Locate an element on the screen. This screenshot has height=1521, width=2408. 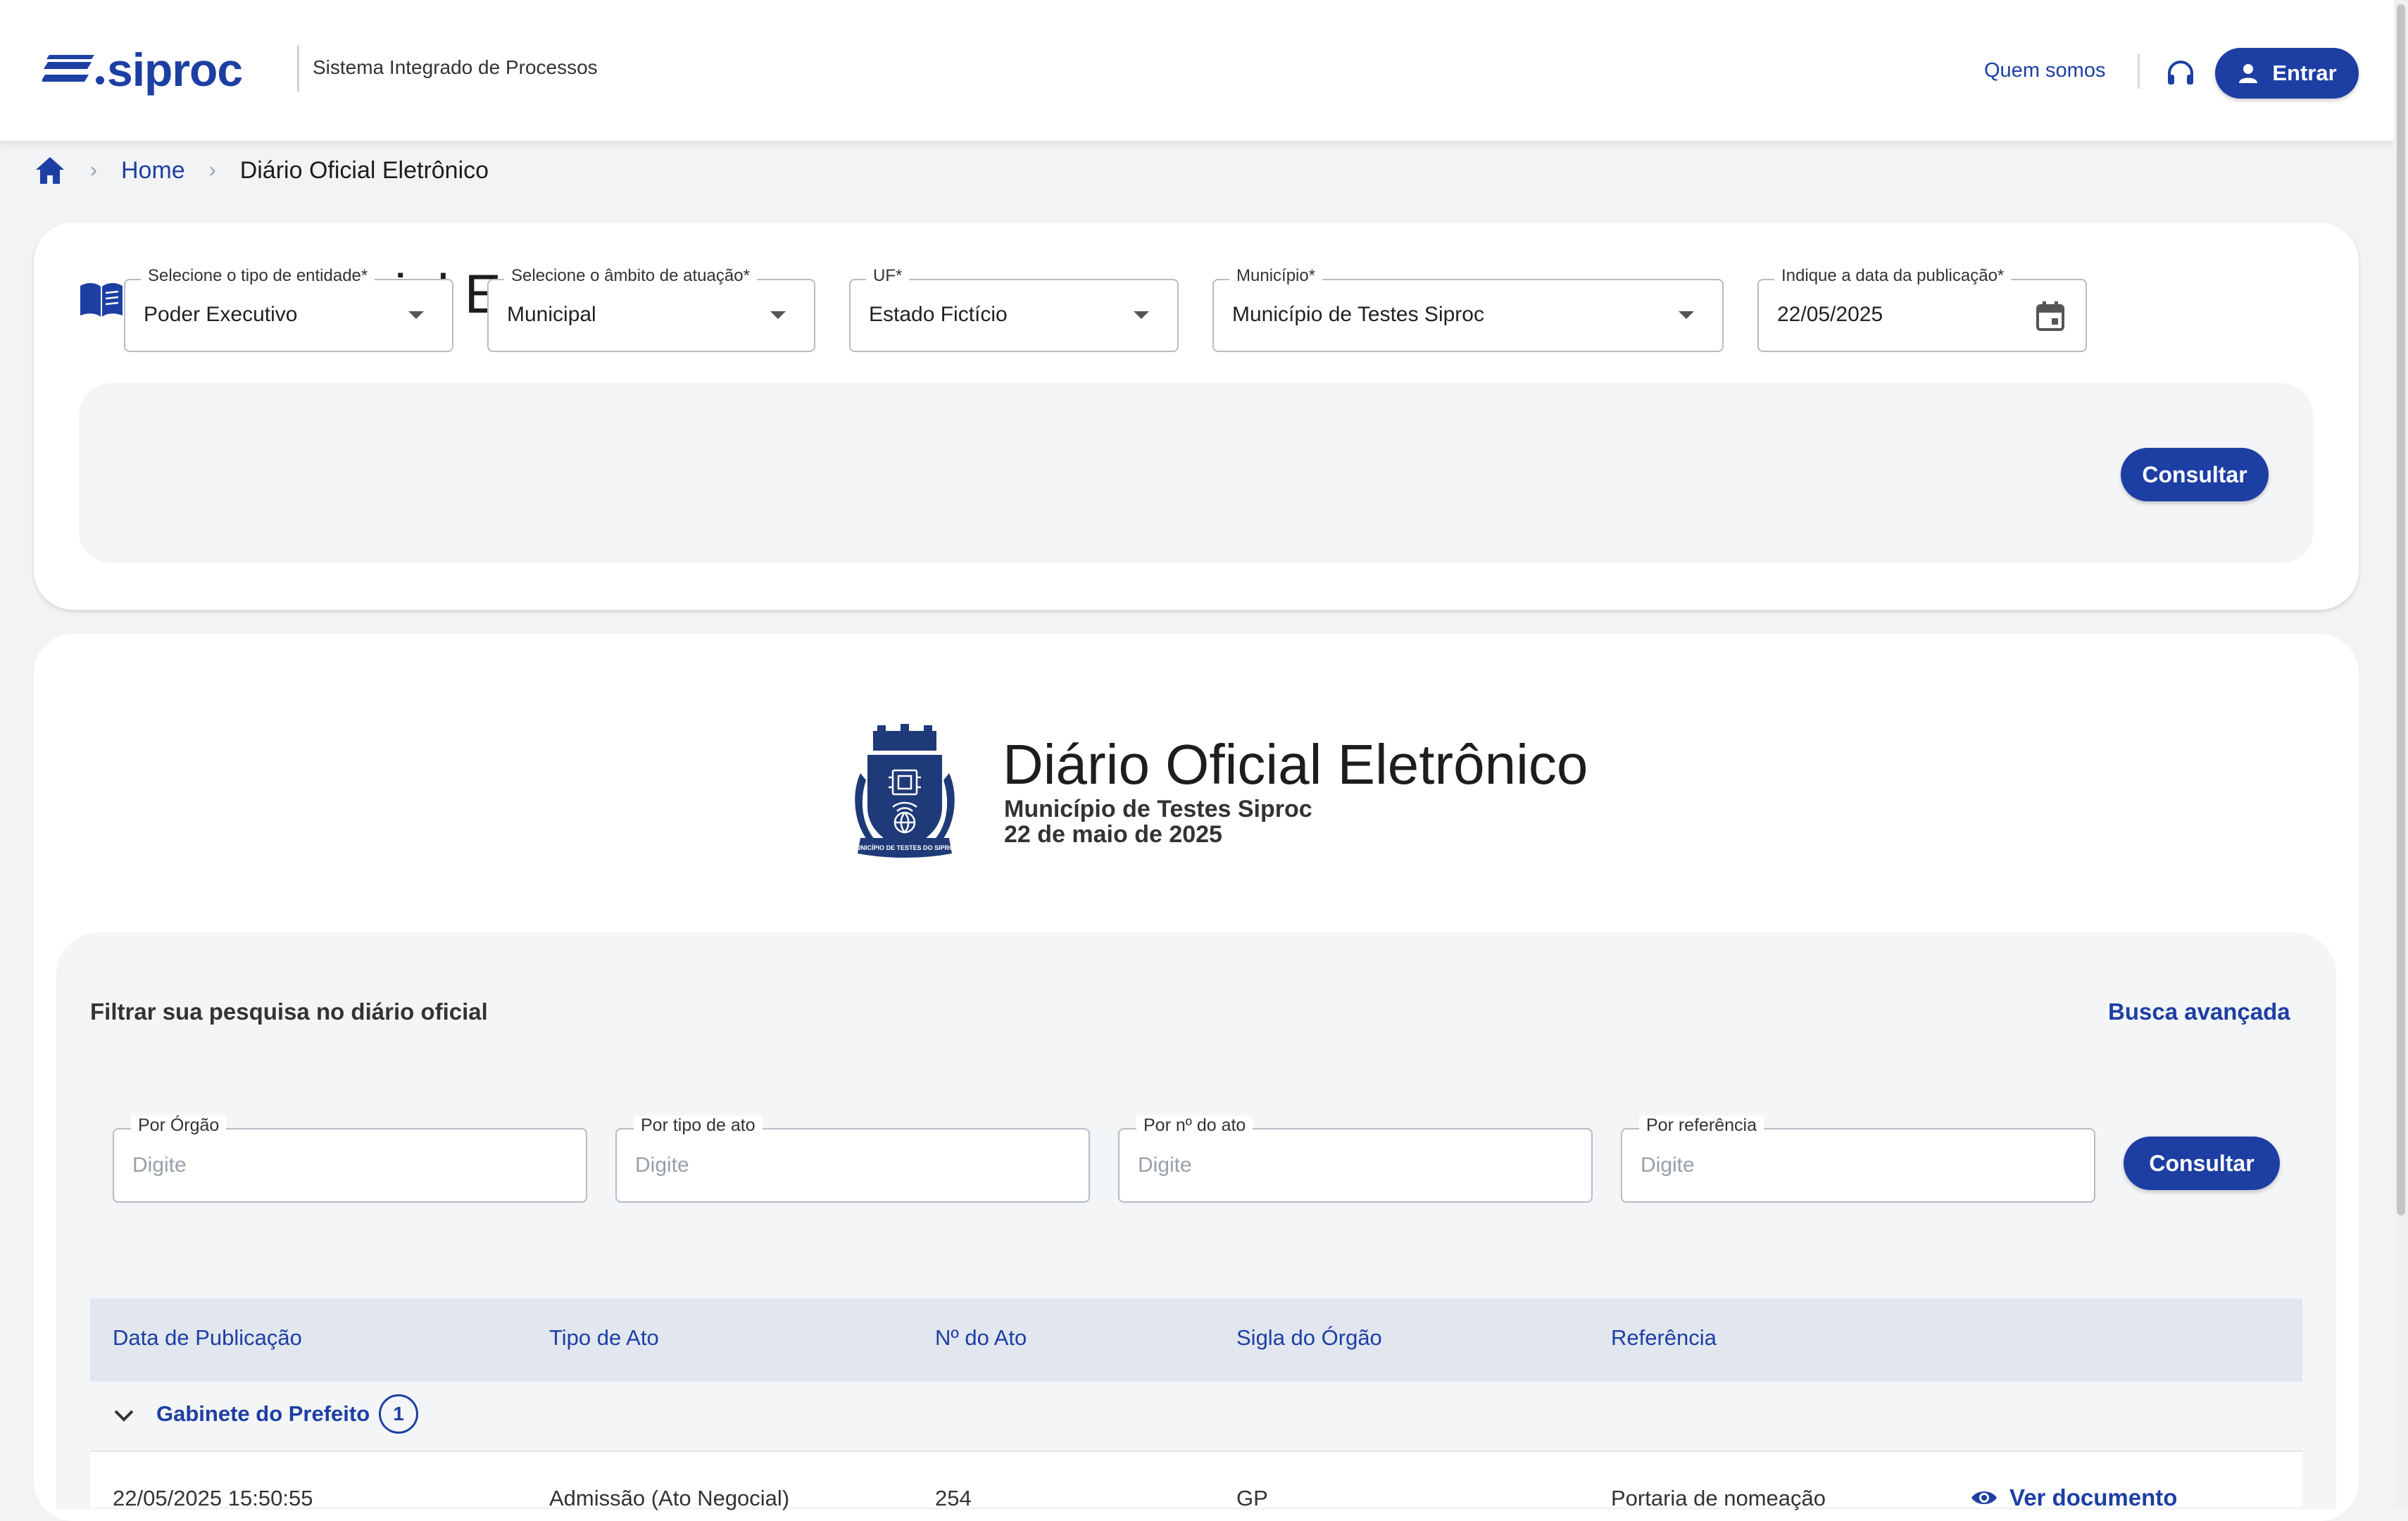
group-name: Gabinete do Prefeito is located at coordinates (263, 1414).